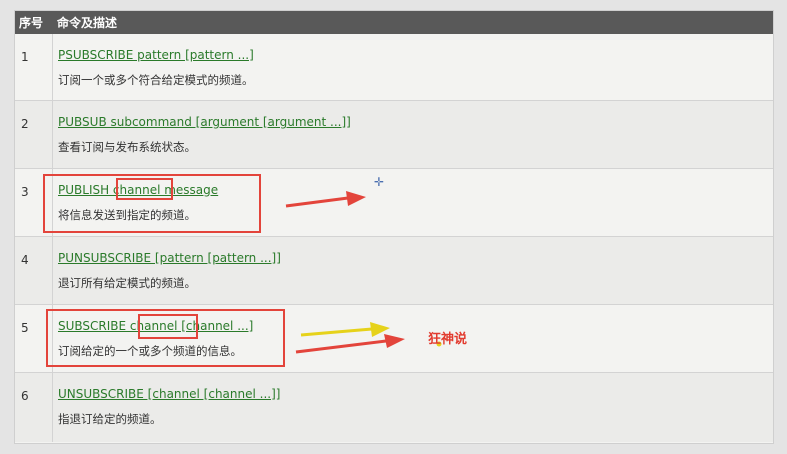 This screenshot has width=787, height=454. What do you see at coordinates (379, 182) in the screenshot?
I see `crosshair-cursor-icon: ✛` at bounding box center [379, 182].